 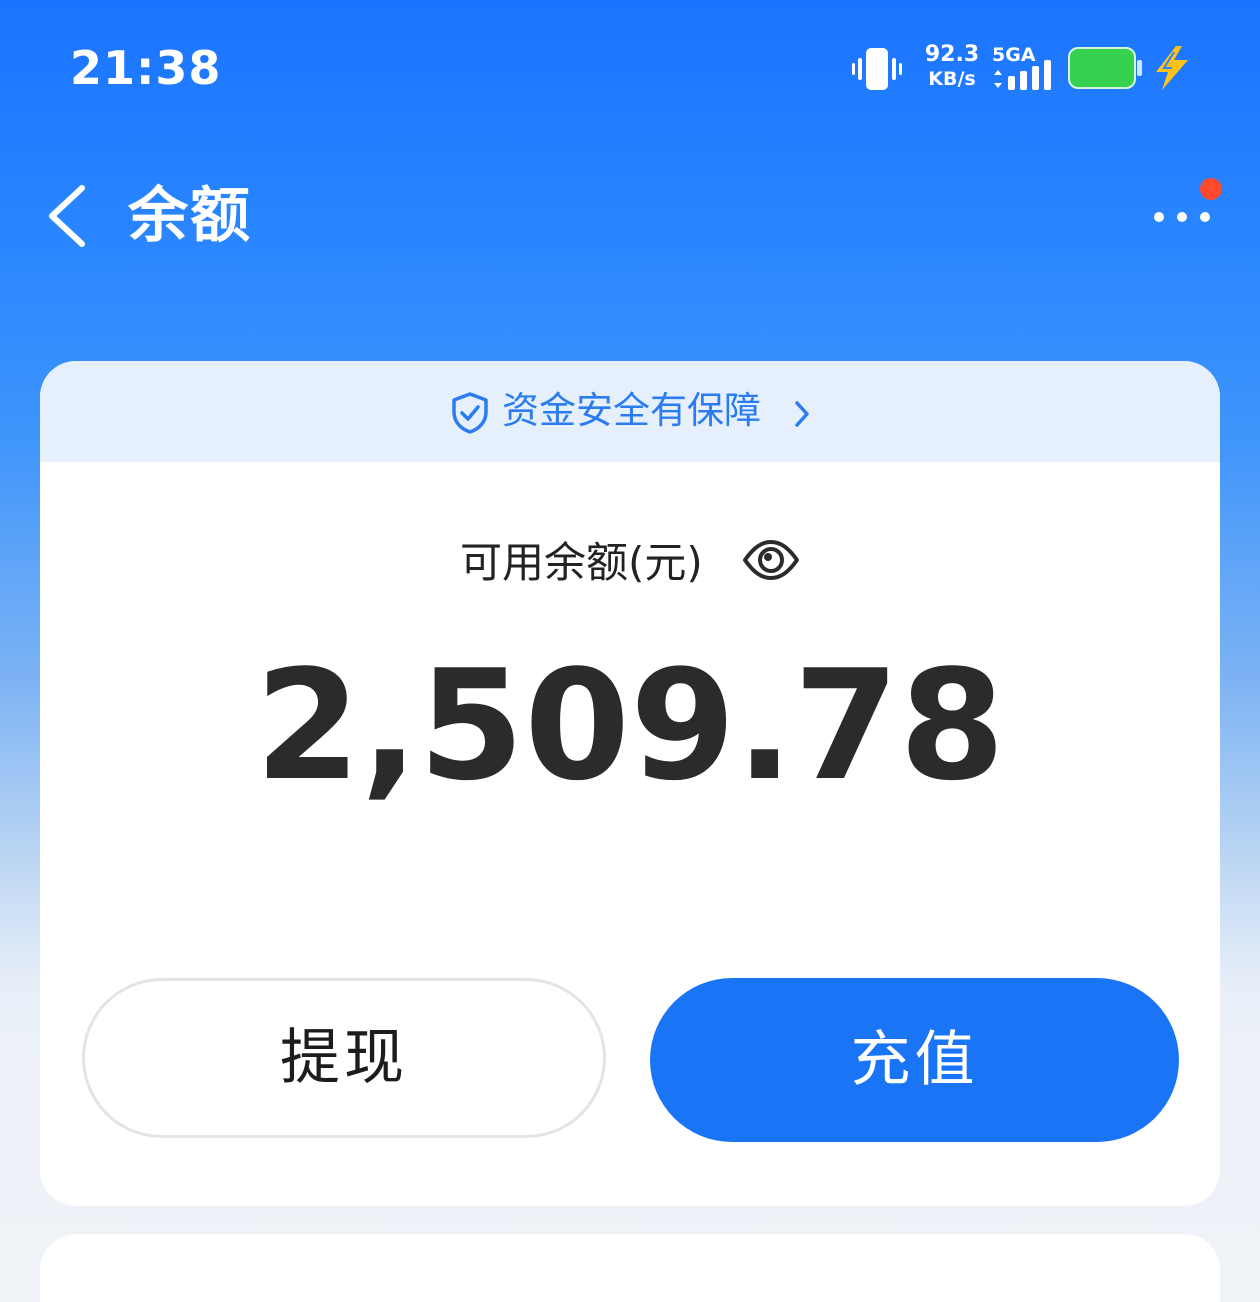 I want to click on security-banner-content: 资金安全有保障, so click(x=640, y=412).